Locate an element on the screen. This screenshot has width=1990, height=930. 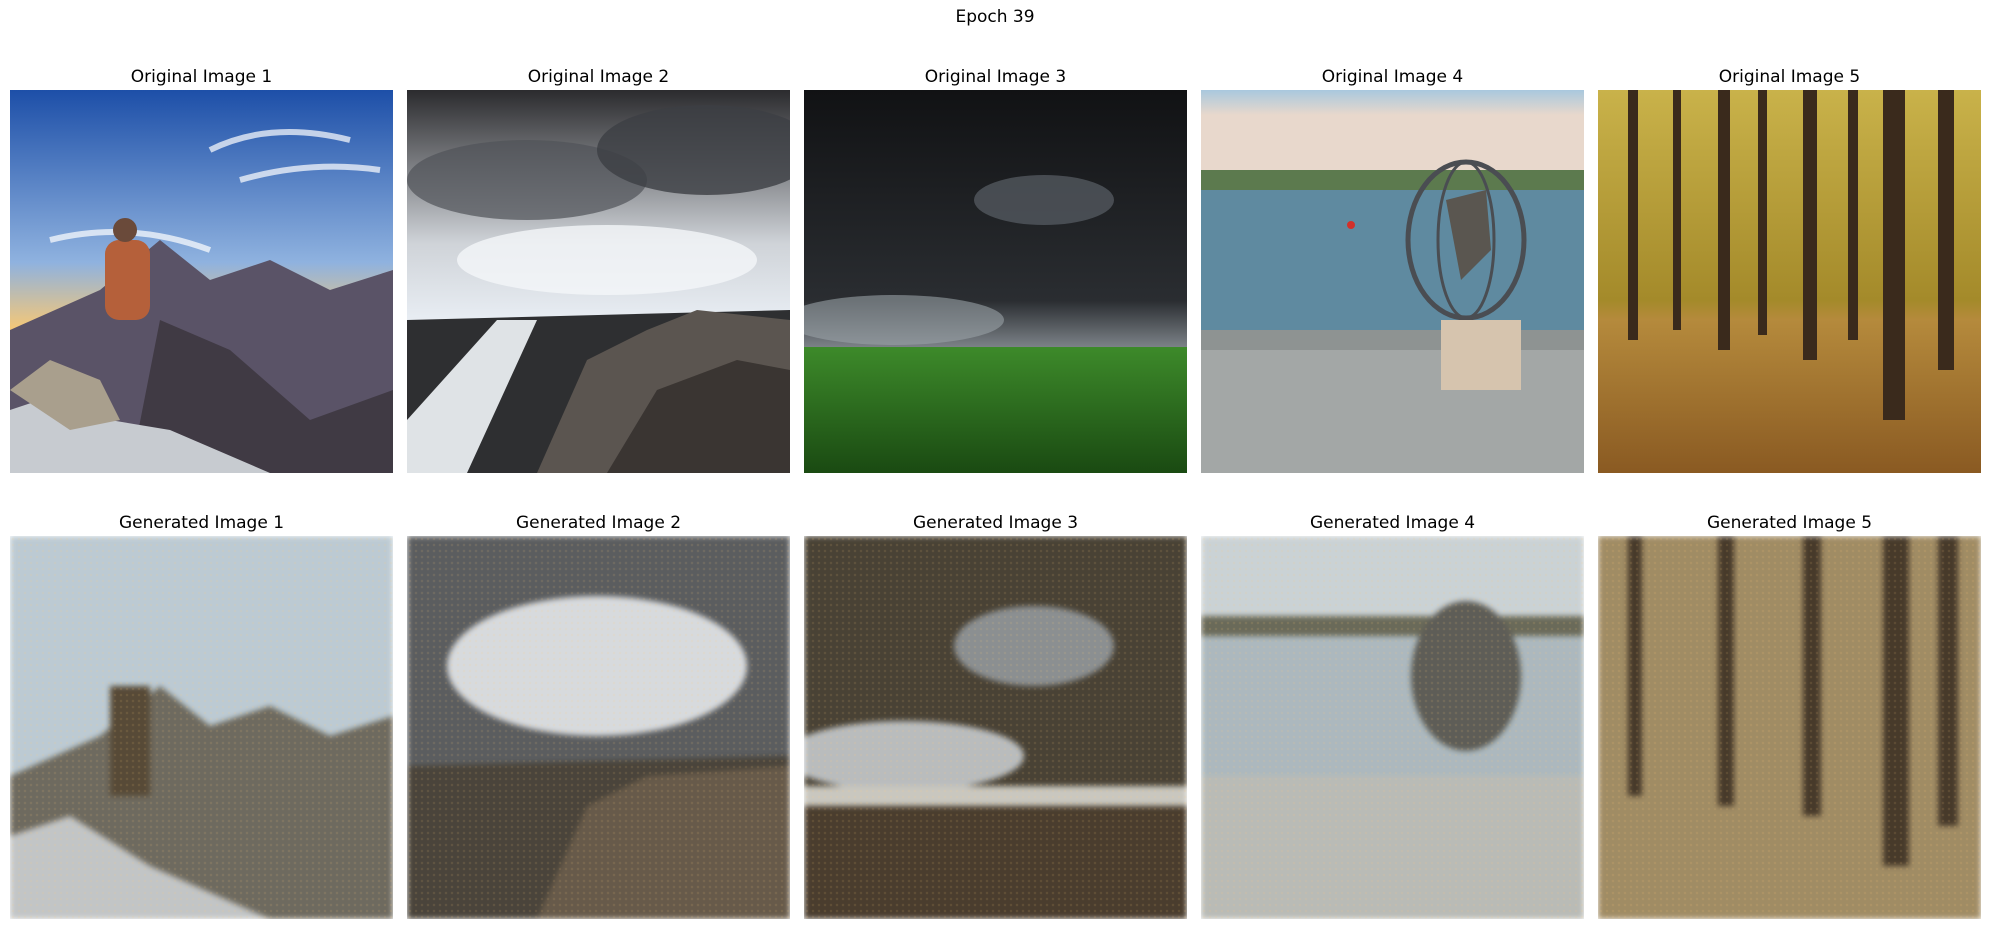
scene-stormy-coast-generated is located at coordinates (598, 727).